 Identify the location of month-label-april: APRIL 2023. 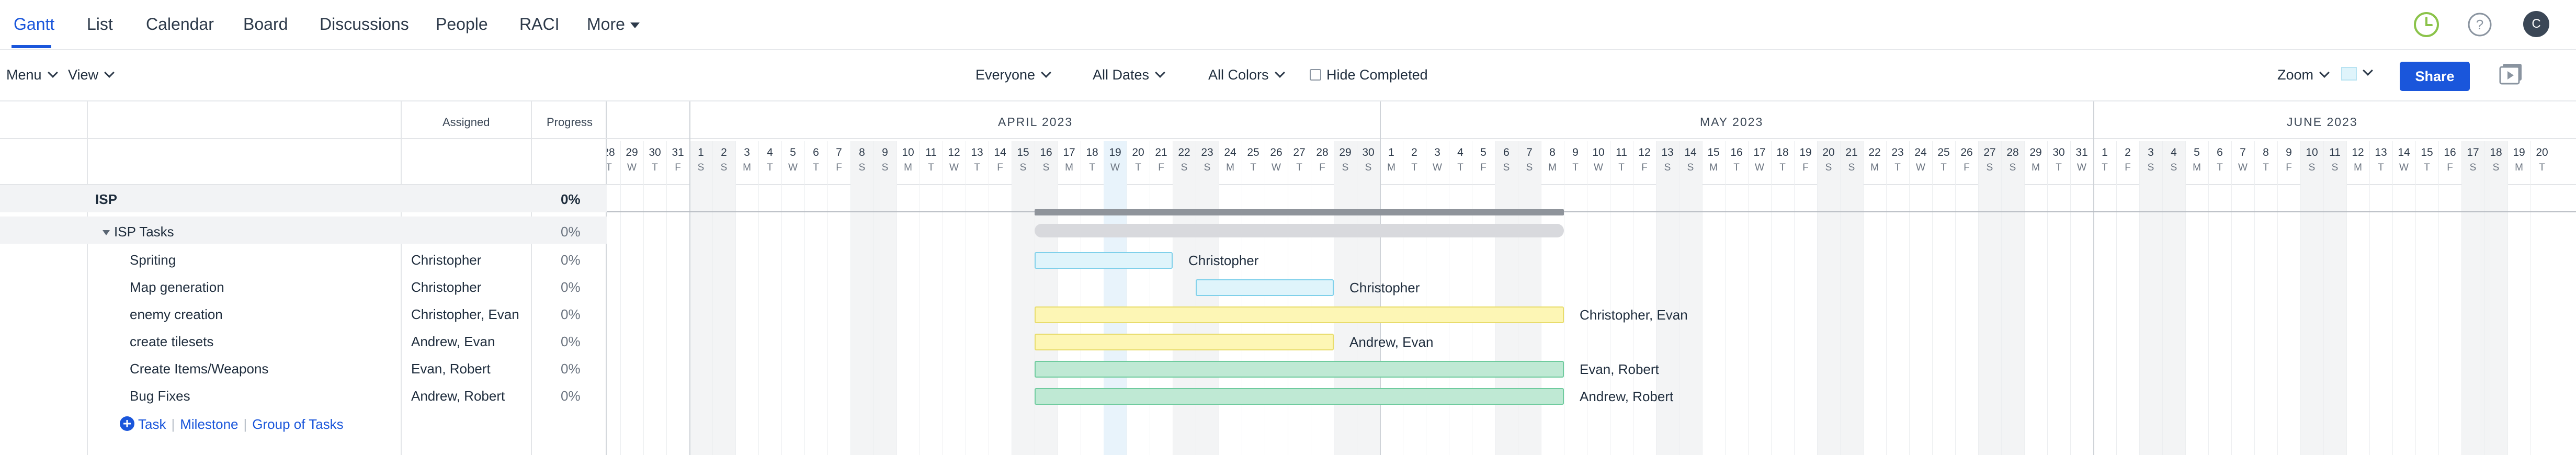
(1035, 122).